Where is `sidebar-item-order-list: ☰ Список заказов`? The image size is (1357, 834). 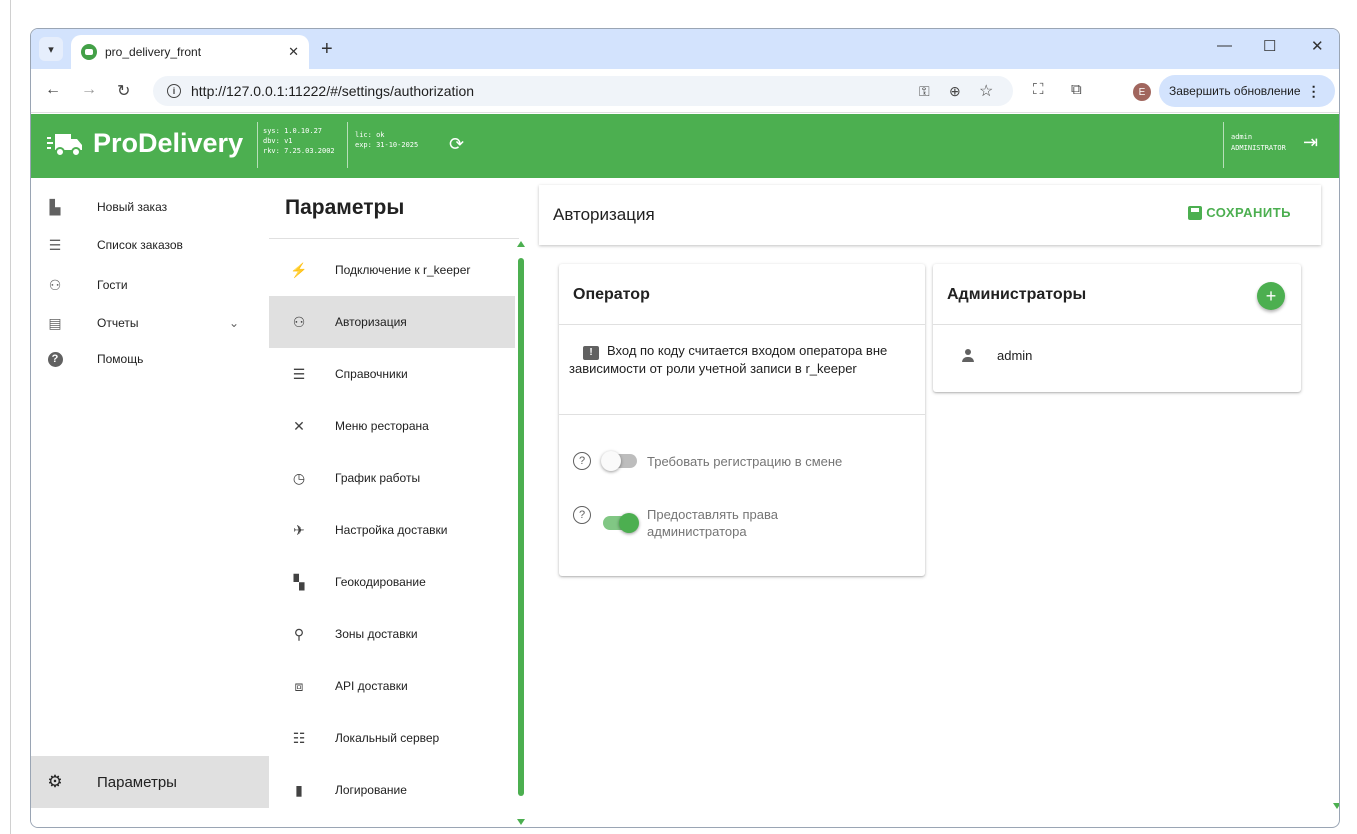 sidebar-item-order-list: ☰ Список заказов is located at coordinates (150, 245).